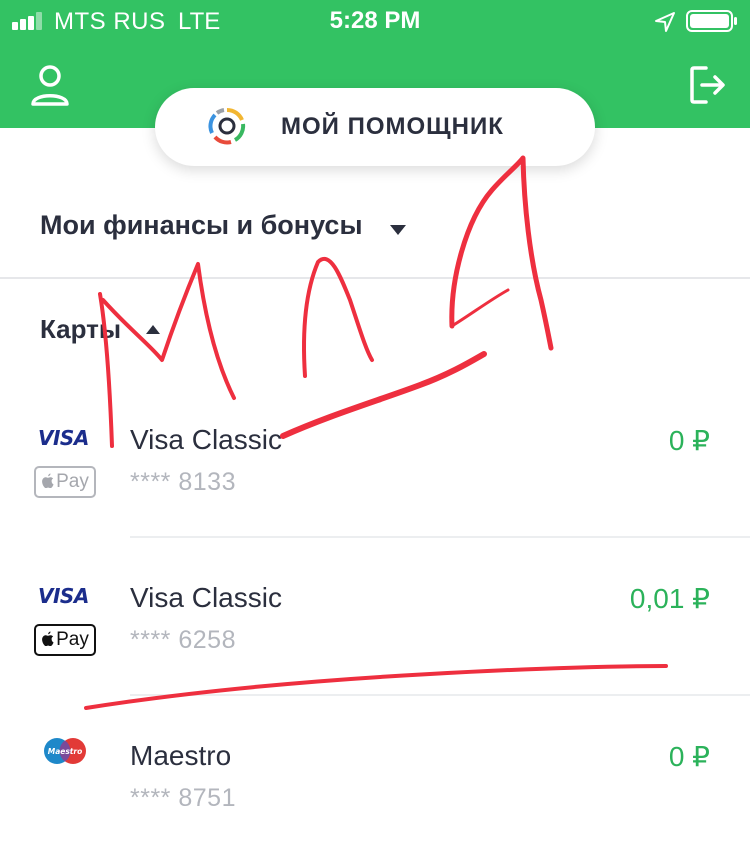 Image resolution: width=750 pixels, height=852 pixels. I want to click on user-icon, so click(50, 85).